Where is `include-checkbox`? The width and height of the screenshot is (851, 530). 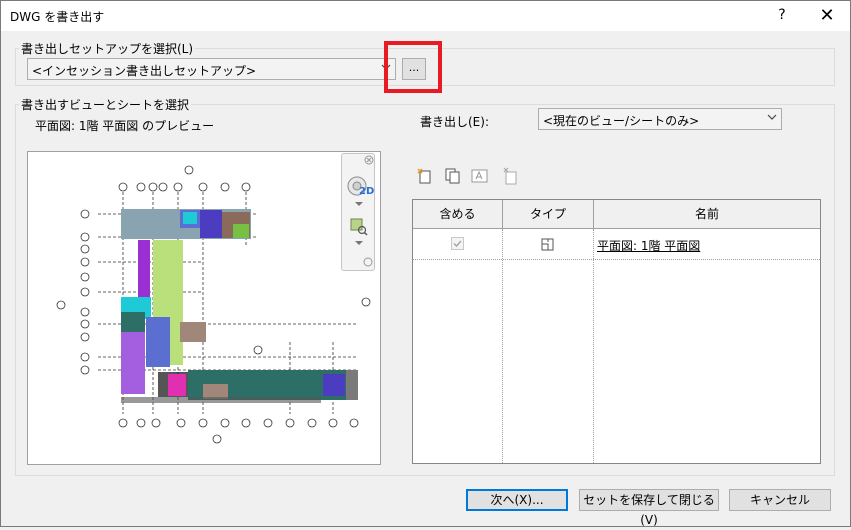
include-checkbox is located at coordinates (457, 243).